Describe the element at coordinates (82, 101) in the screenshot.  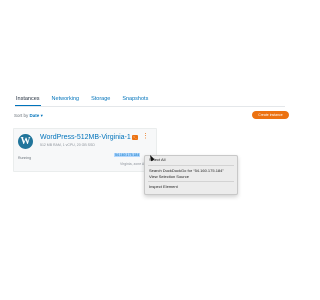
I see `tab-bar: Instances Networking Storage Snapshots` at that location.